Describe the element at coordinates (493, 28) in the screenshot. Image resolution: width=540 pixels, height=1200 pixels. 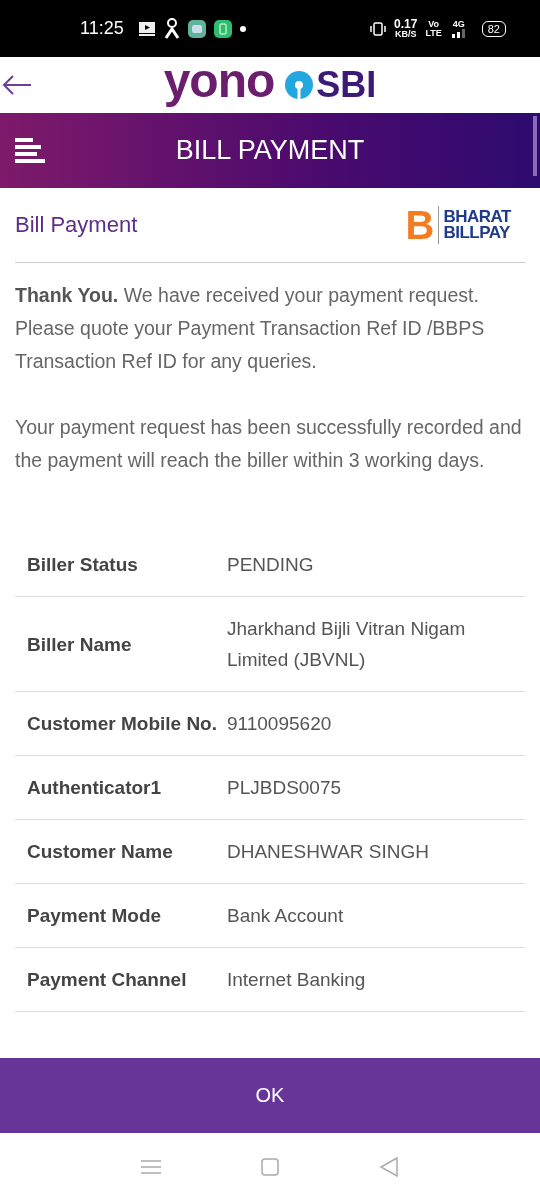
I see `battery-level: 82` at that location.